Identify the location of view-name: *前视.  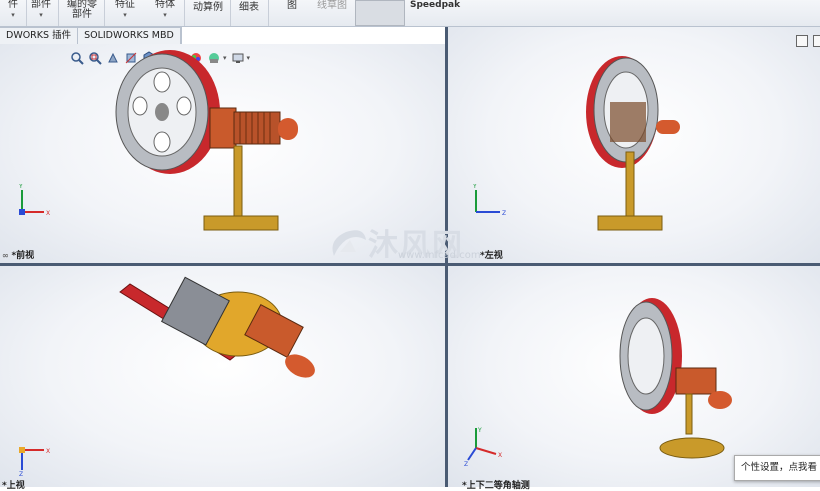
(23, 256).